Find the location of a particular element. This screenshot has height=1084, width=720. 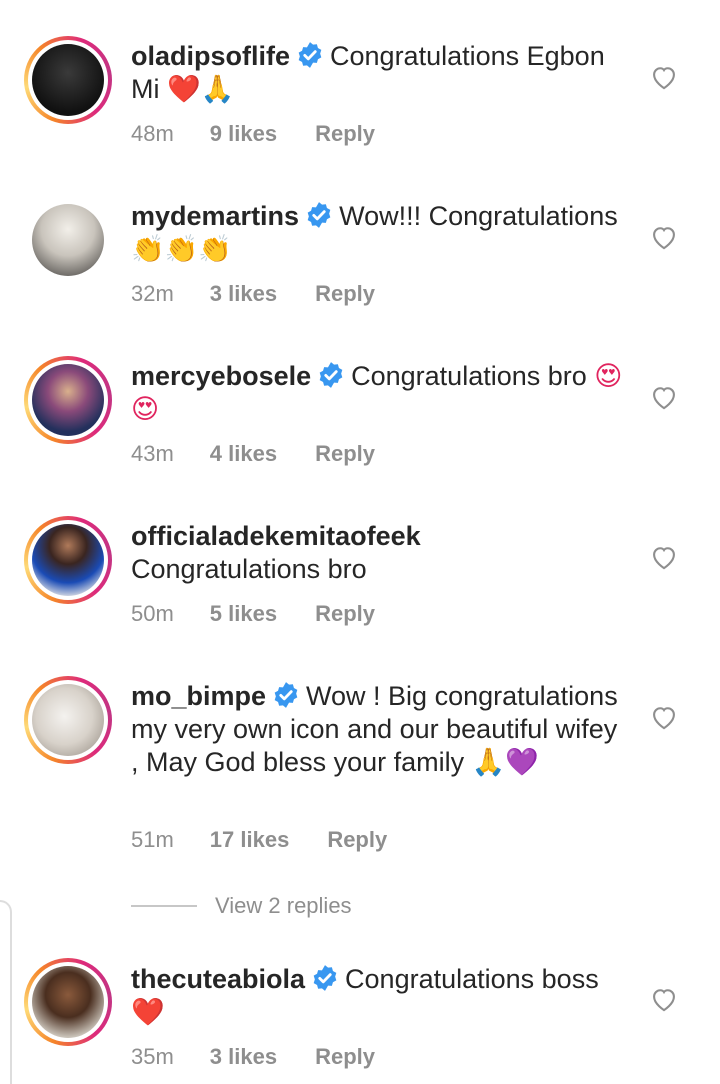

comment-username: mydemartins is located at coordinates (215, 216).